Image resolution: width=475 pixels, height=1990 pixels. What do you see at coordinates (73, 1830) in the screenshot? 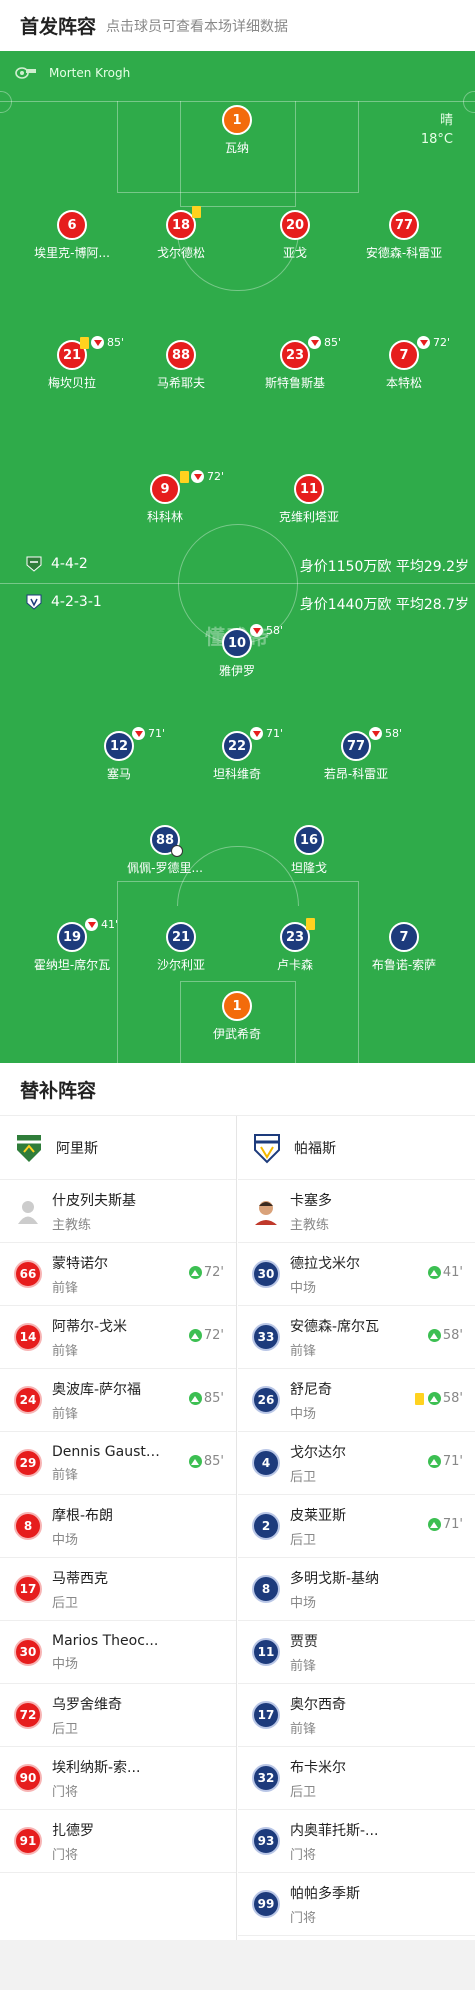
I see `sub-name: 扎德罗` at bounding box center [73, 1830].